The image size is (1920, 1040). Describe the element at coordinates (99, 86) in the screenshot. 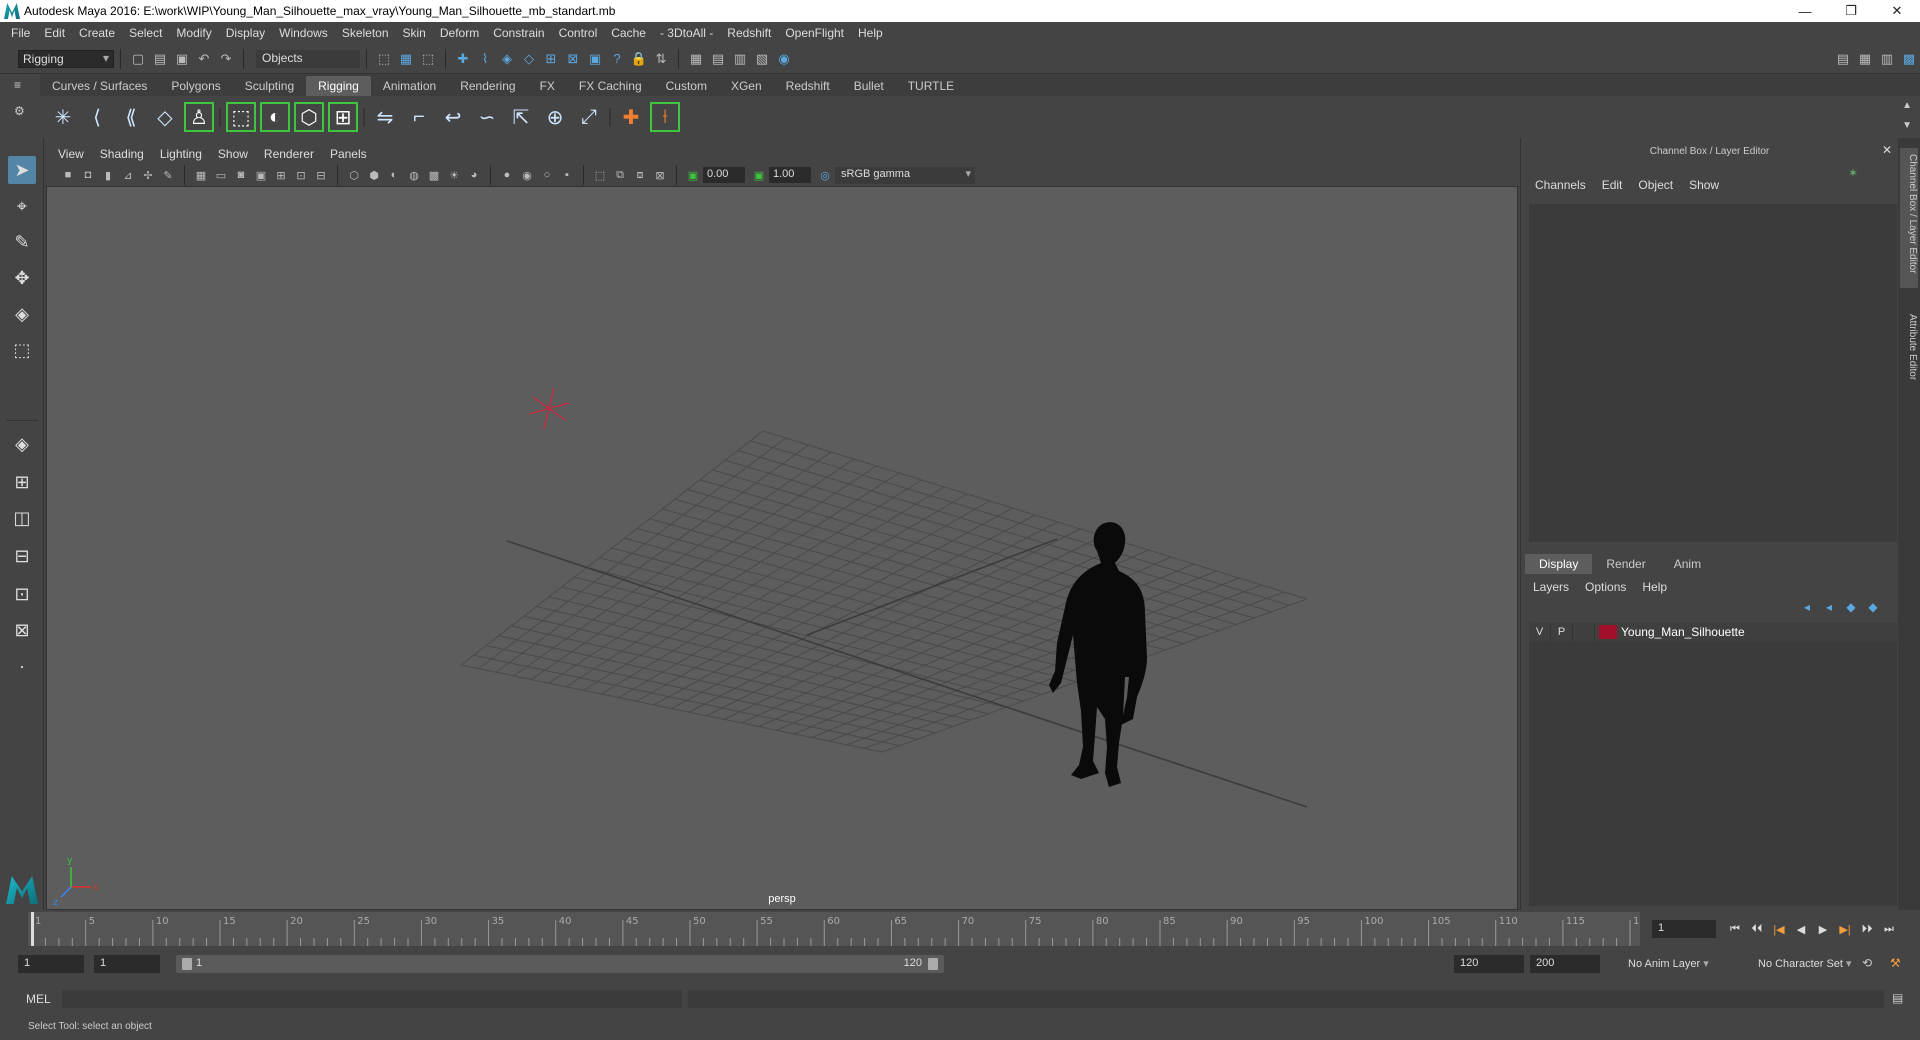

I see `shelf-tab-curves-surfaces: Curves / Surfaces` at that location.